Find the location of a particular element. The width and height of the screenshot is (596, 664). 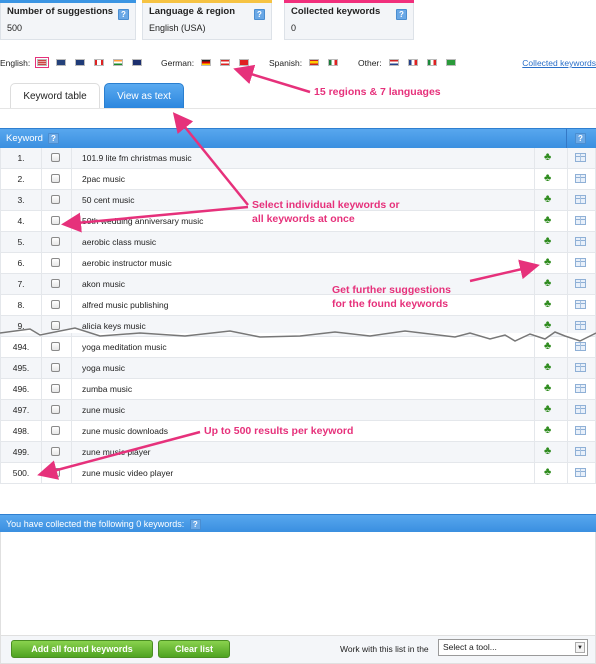

flag-brazil-icon is located at coordinates (451, 62).